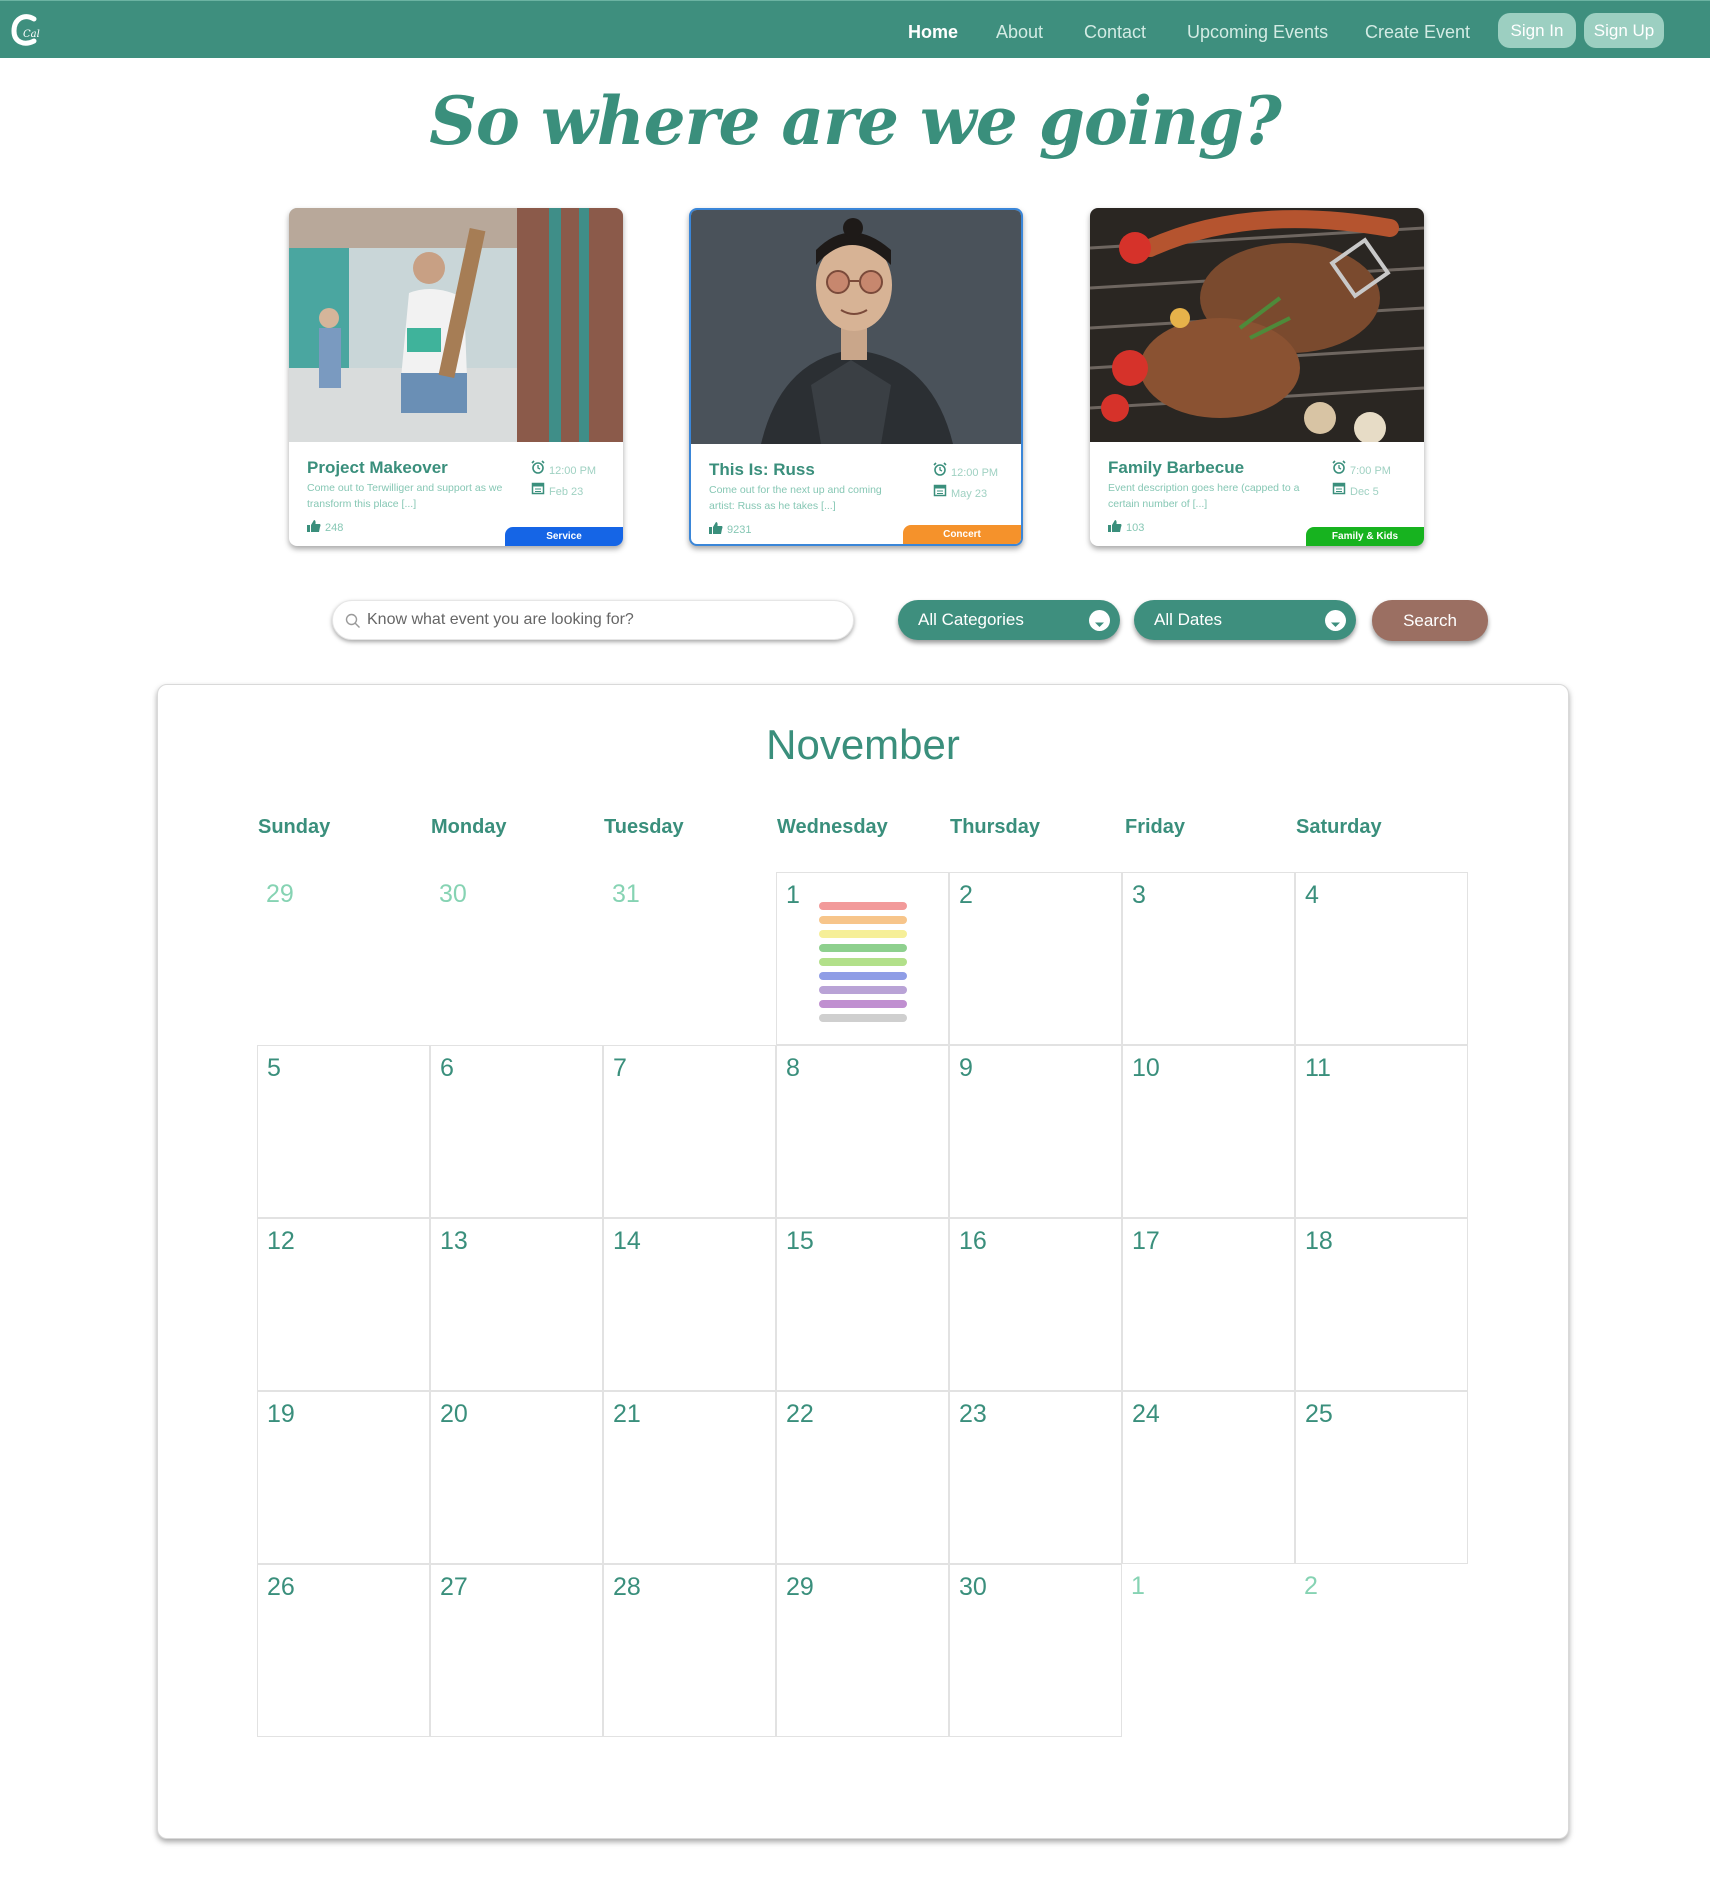 Image resolution: width=1710 pixels, height=1890 pixels. What do you see at coordinates (26, 30) in the screenshot?
I see `cal-logo-icon: Cal` at bounding box center [26, 30].